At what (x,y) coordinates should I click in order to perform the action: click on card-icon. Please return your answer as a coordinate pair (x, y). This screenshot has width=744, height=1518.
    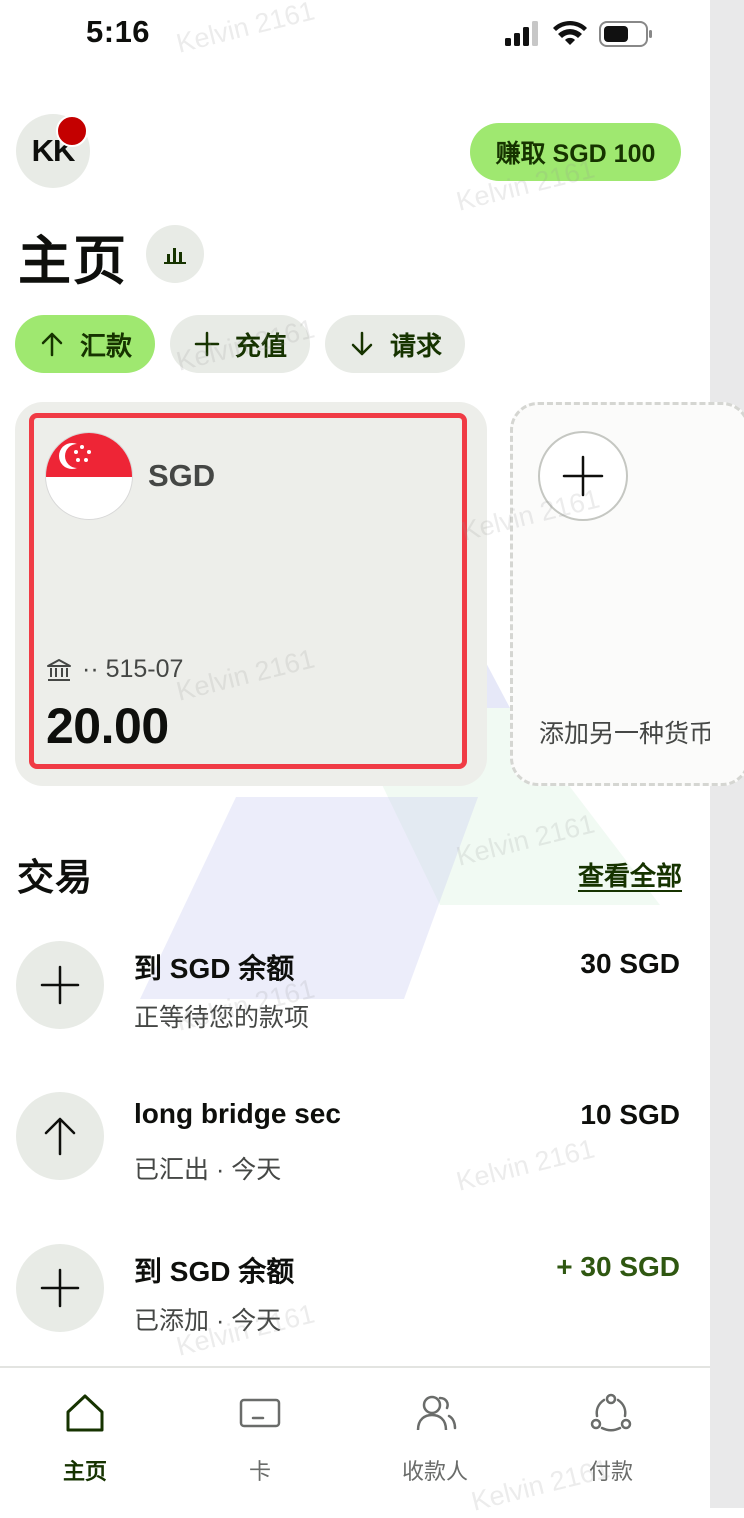
    Looking at the image, I should click on (260, 1413).